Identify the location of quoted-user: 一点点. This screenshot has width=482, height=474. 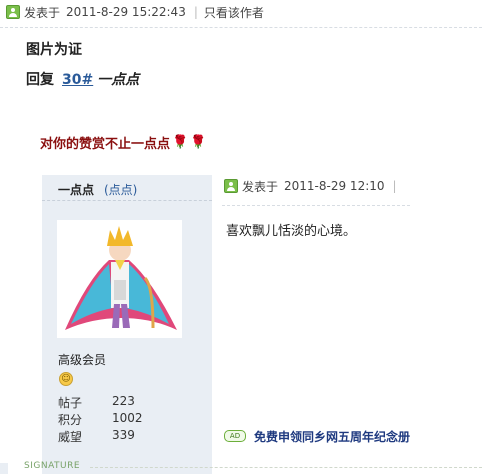
(118, 80).